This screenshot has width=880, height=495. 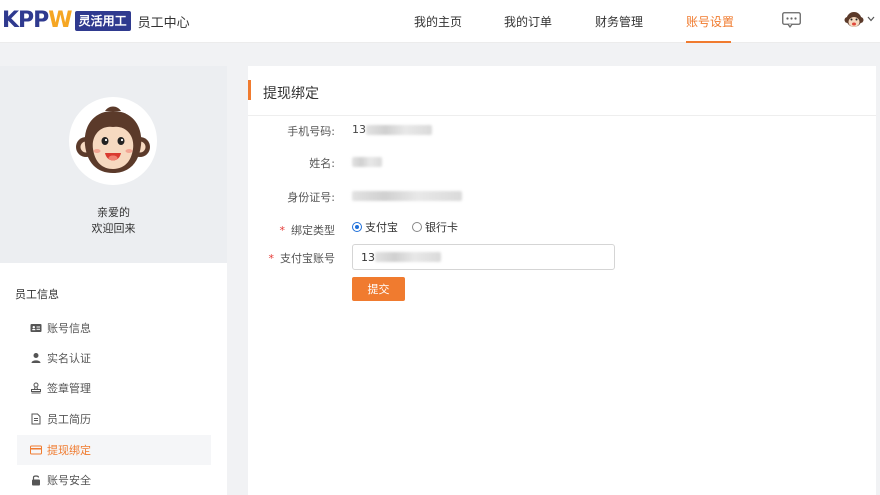 I want to click on radio-bank-card: 银行卡, so click(x=435, y=227).